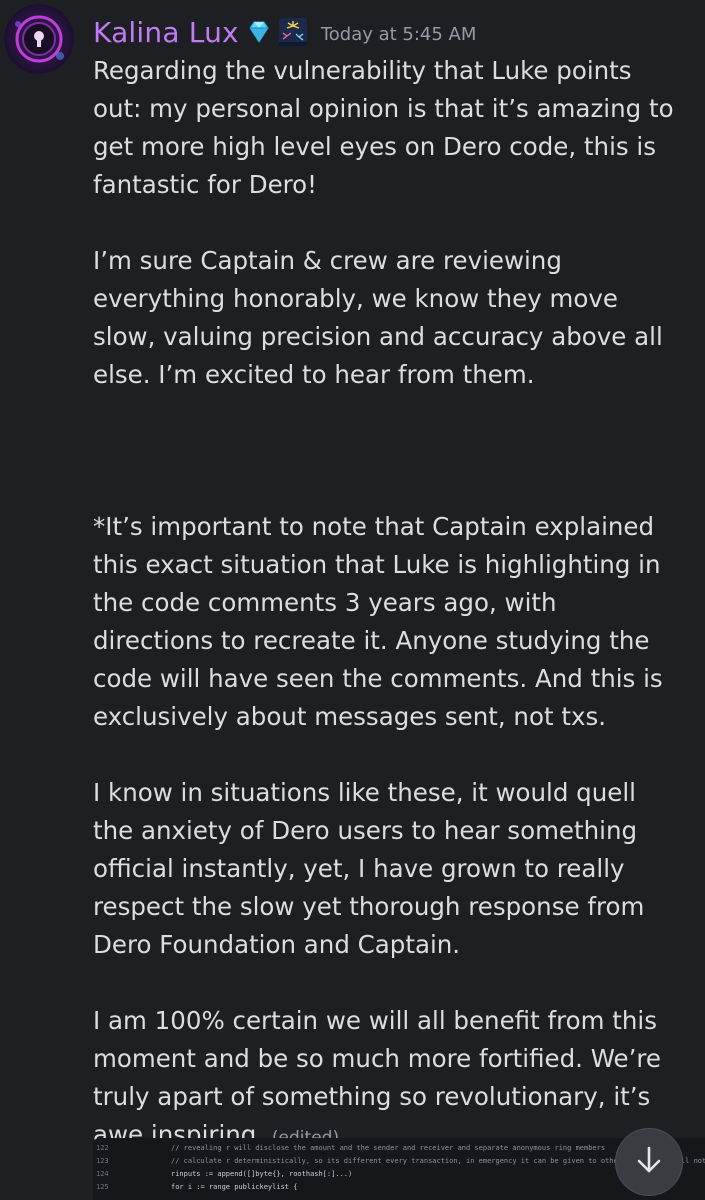  What do you see at coordinates (102, 1161) in the screenshot?
I see `line-number: 123` at bounding box center [102, 1161].